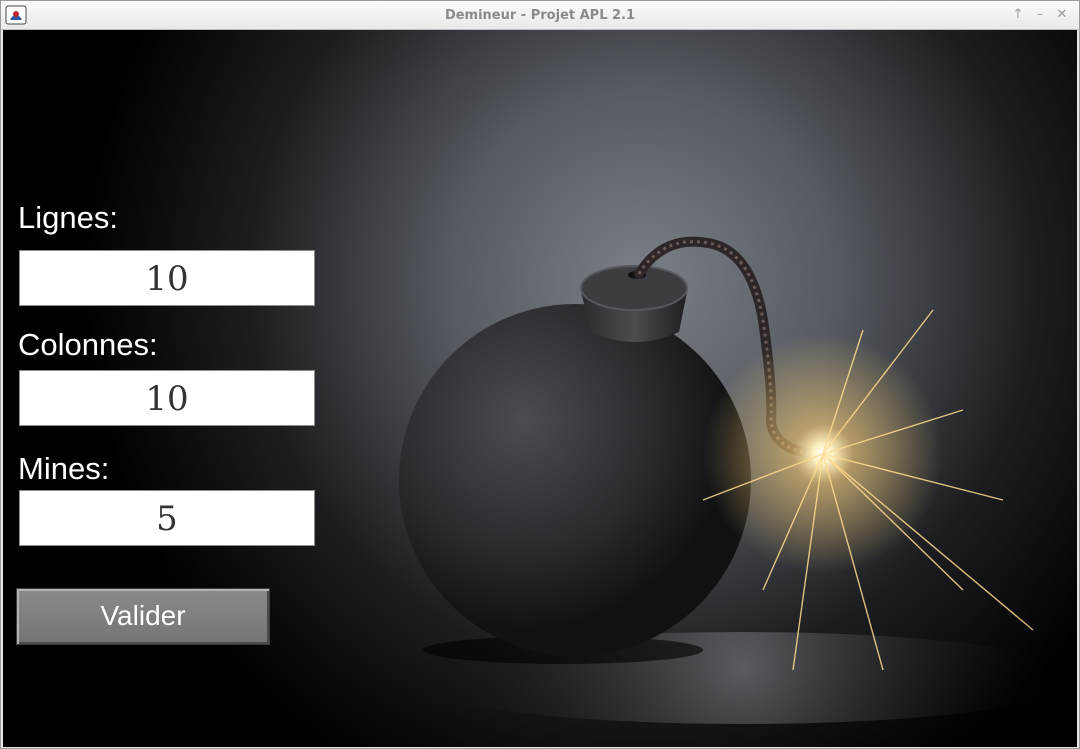  I want to click on validate-button: Valider, so click(143, 616).